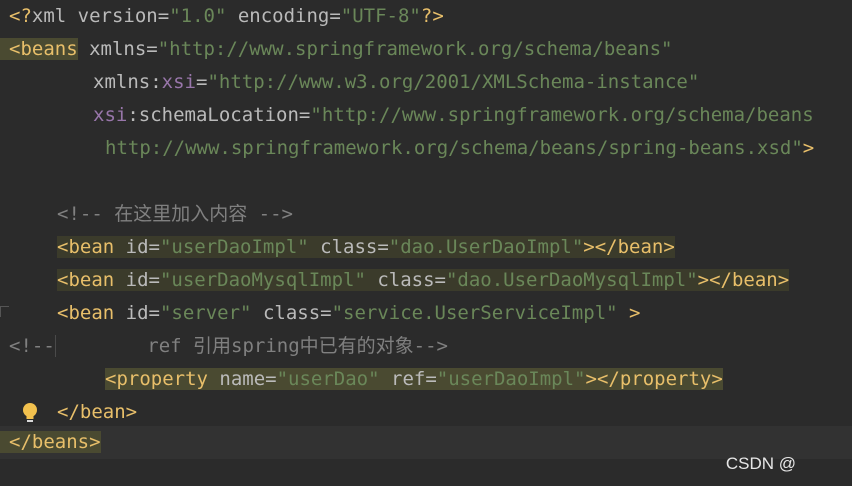  Describe the element at coordinates (54, 16) in the screenshot. I see `xml-keyword: xml` at that location.